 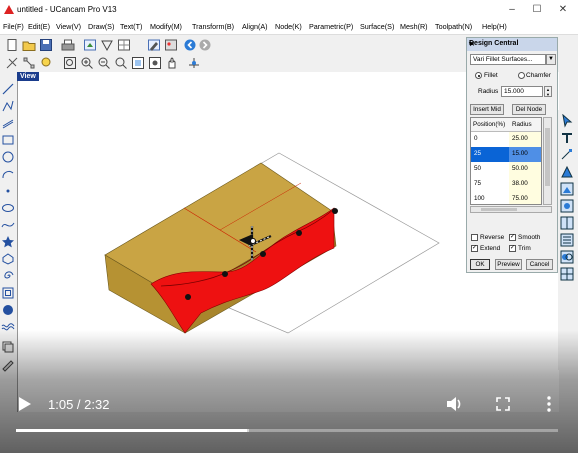 What do you see at coordinates (331, 26) in the screenshot?
I see `menu-parametric: Parametric(P)` at bounding box center [331, 26].